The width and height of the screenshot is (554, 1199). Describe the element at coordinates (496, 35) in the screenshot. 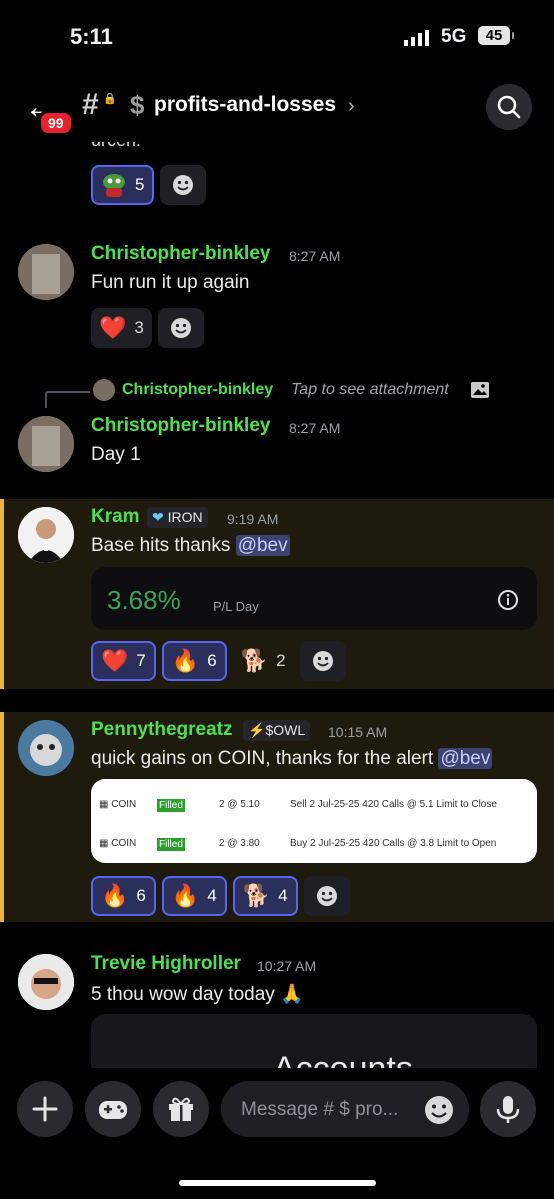

I see `battery-icon: 45` at that location.